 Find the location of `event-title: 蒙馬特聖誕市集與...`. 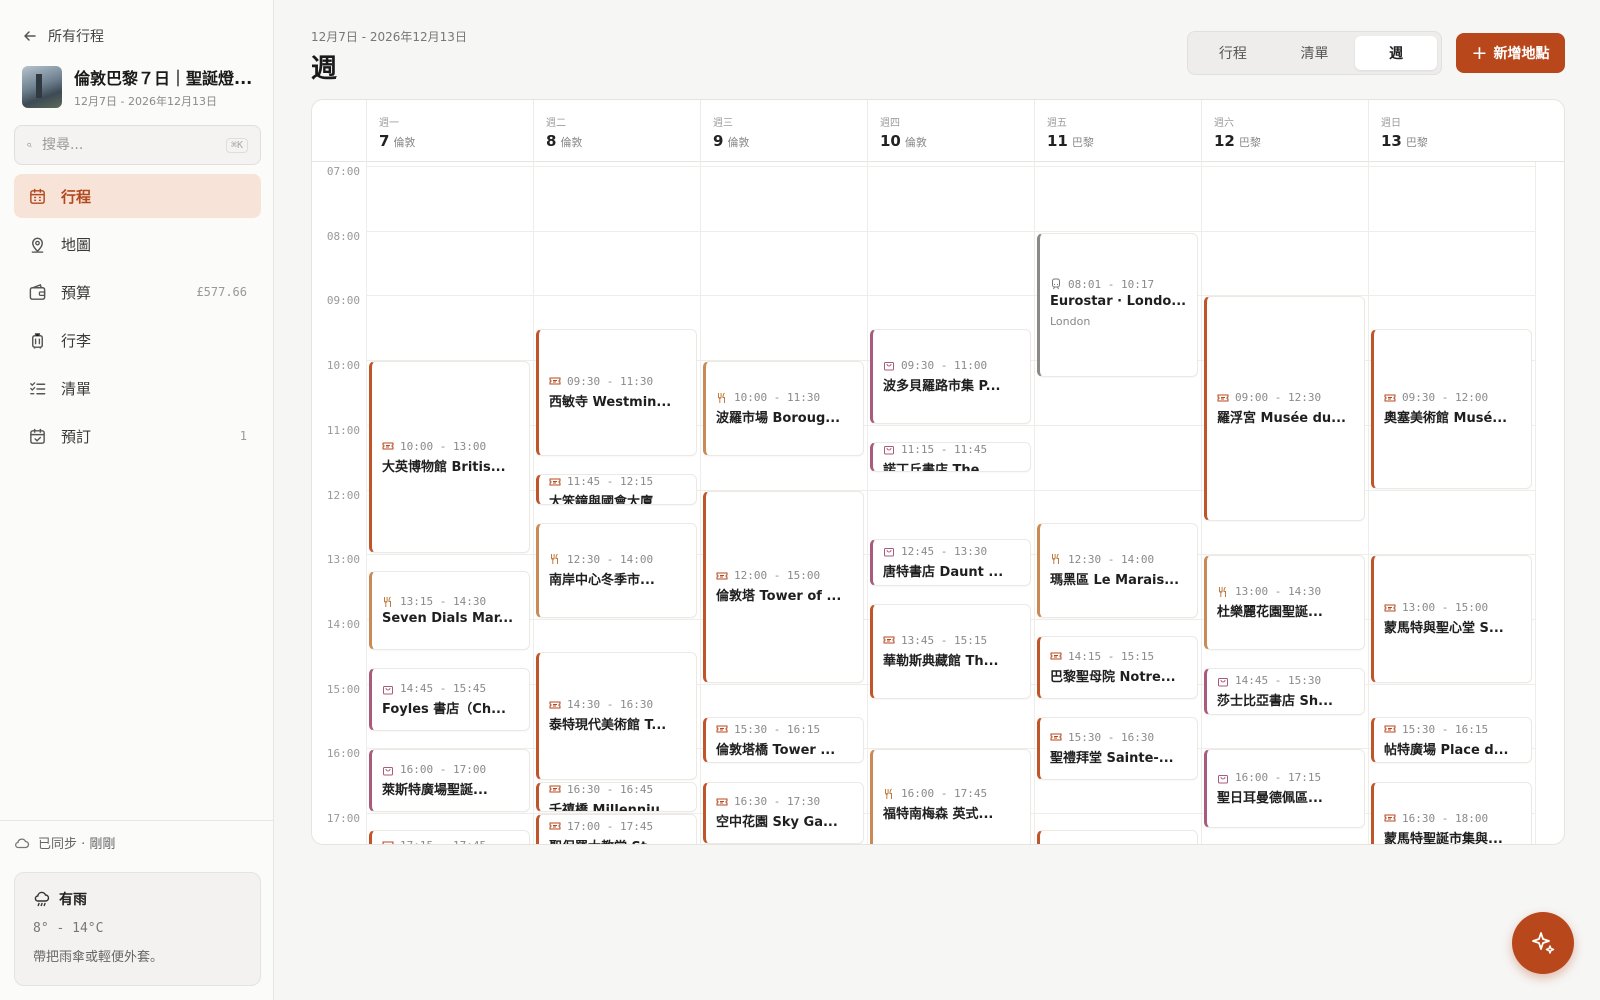

event-title: 蒙馬特聖誕市集與... is located at coordinates (1443, 838).